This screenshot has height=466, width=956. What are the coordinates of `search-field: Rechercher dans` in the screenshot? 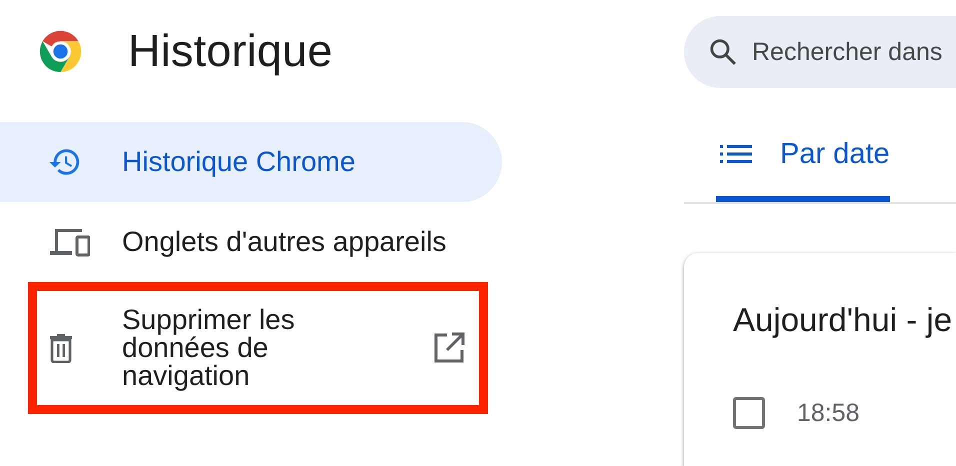 It's located at (820, 52).